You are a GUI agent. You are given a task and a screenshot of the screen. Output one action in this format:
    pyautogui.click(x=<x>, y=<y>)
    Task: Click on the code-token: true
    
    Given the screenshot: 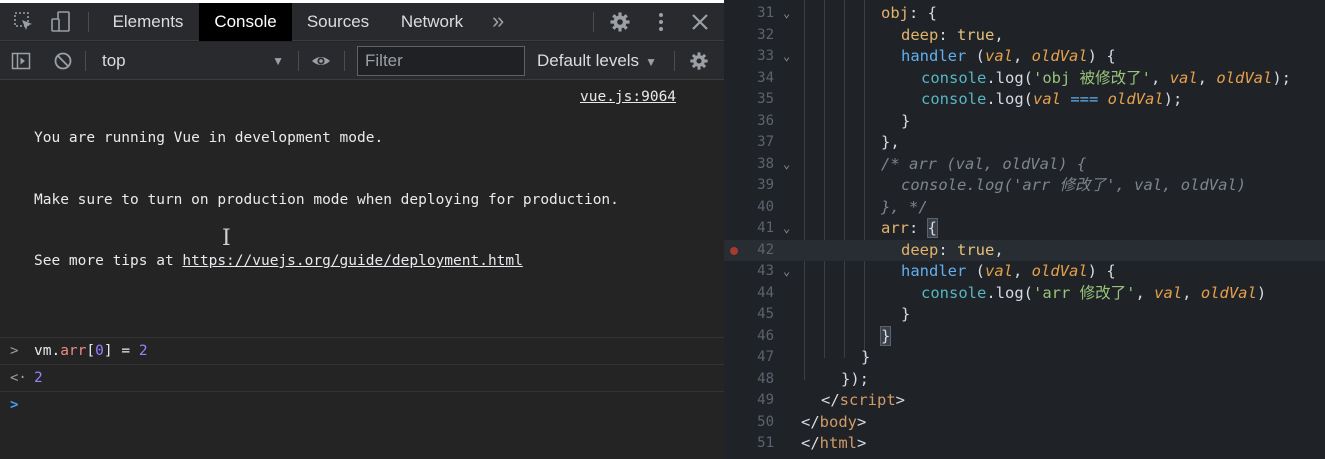 What is the action you would take?
    pyautogui.click(x=976, y=249)
    